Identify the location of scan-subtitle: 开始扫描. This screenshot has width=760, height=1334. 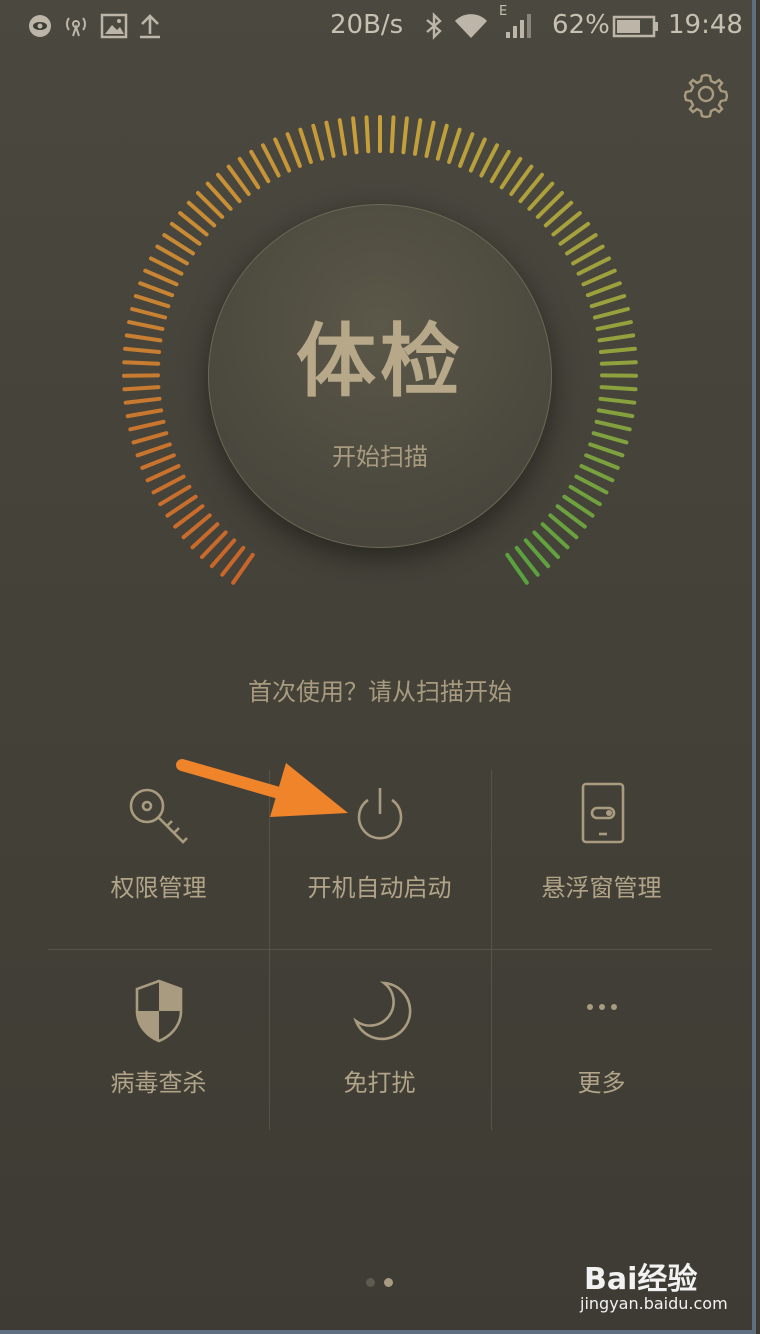
(380, 457).